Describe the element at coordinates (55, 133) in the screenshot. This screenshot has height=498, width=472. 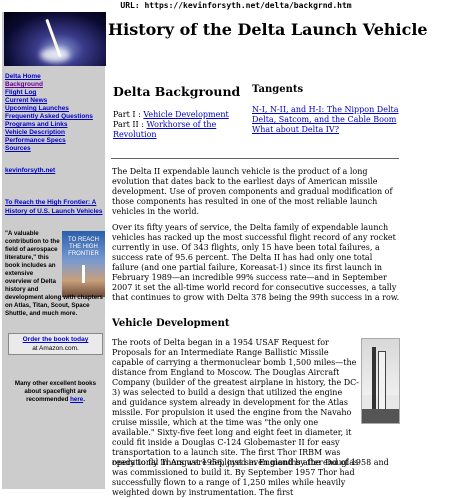
I see `nav-vehicle-description: Vehicle Description` at that location.